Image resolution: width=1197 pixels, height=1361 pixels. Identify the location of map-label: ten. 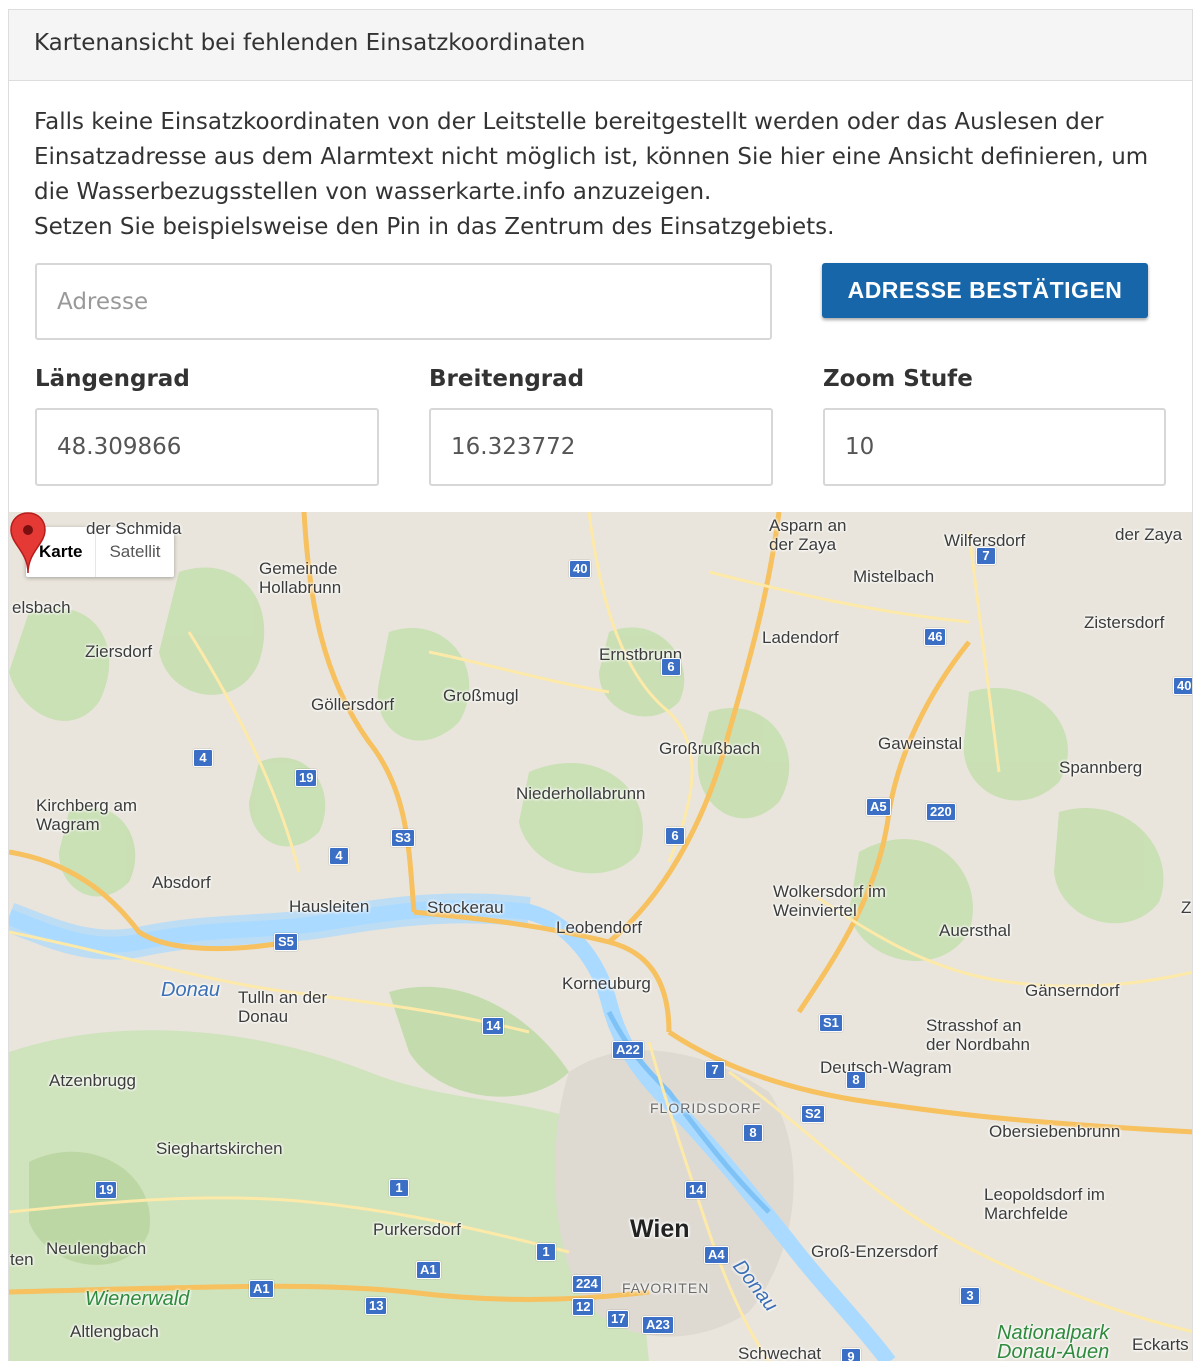
(22, 1259).